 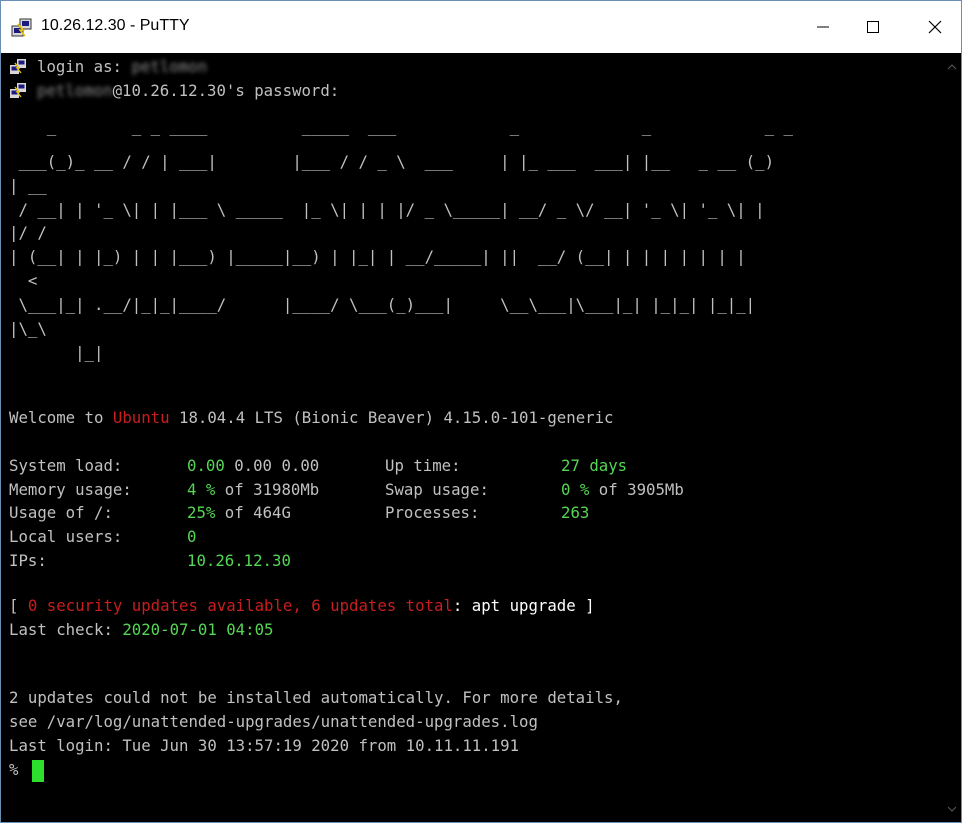 I want to click on last-check-line: Last check: 2020-07-01 04:05, so click(x=141, y=630).